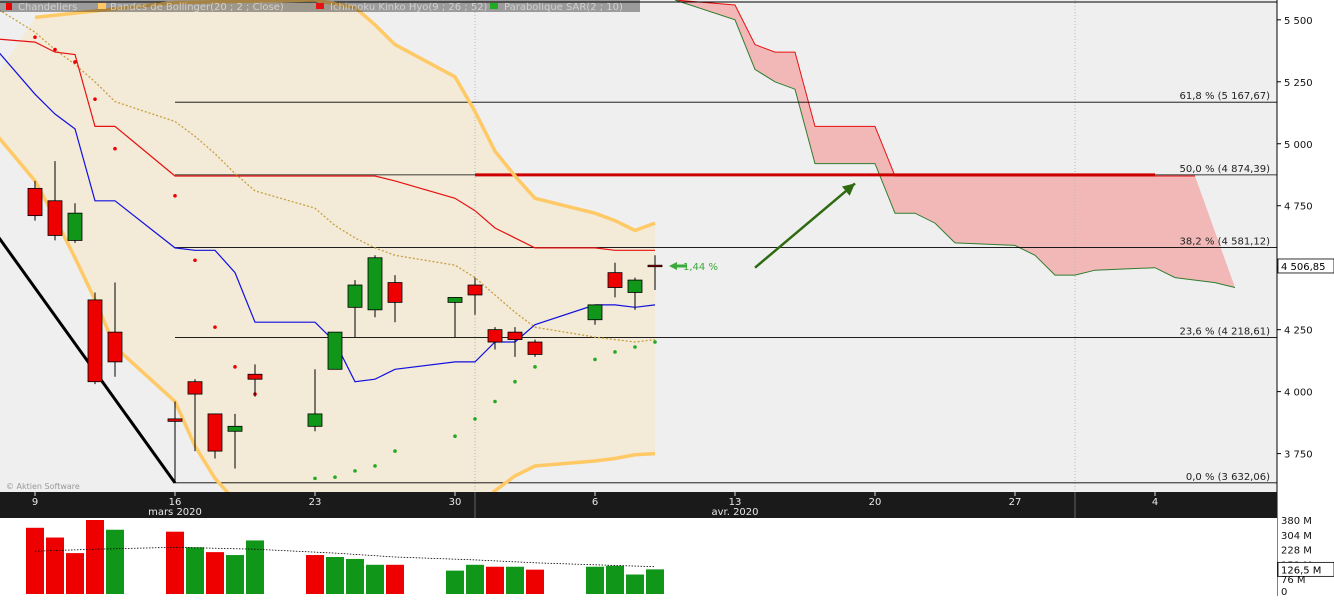 The width and height of the screenshot is (1334, 600). Describe the element at coordinates (102, 6) in the screenshot. I see `legend-bollinger-swatch` at that location.